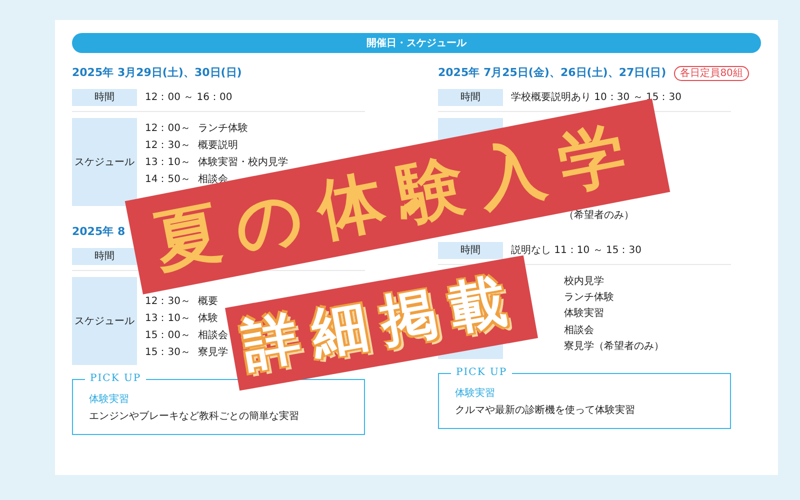 The image size is (800, 500). What do you see at coordinates (167, 352) in the screenshot?
I see `schedule-time: 15：30～` at bounding box center [167, 352].